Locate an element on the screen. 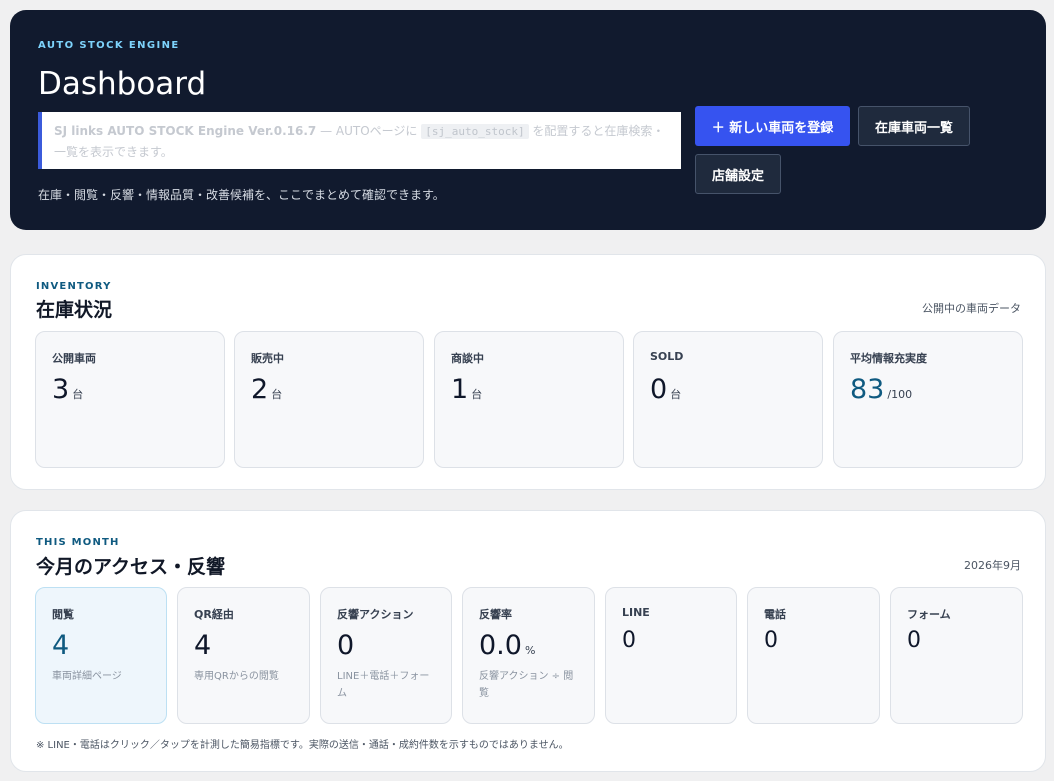 Image resolution: width=1054 pixels, height=781 pixels. metric-sub: 反響アクション ÷ 閲覧 is located at coordinates (526, 685).